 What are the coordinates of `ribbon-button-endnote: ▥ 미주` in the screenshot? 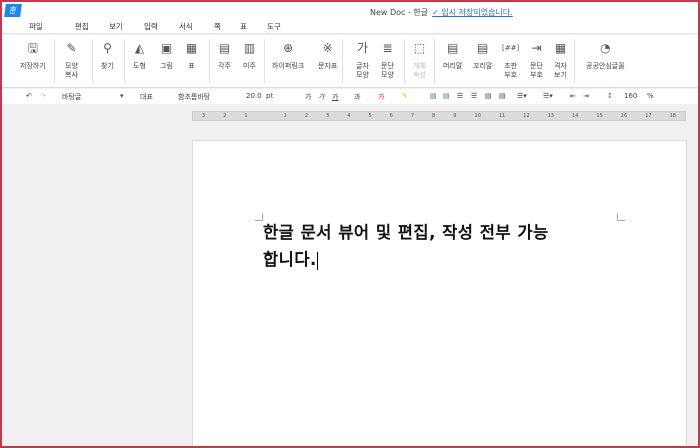 It's located at (249, 56).